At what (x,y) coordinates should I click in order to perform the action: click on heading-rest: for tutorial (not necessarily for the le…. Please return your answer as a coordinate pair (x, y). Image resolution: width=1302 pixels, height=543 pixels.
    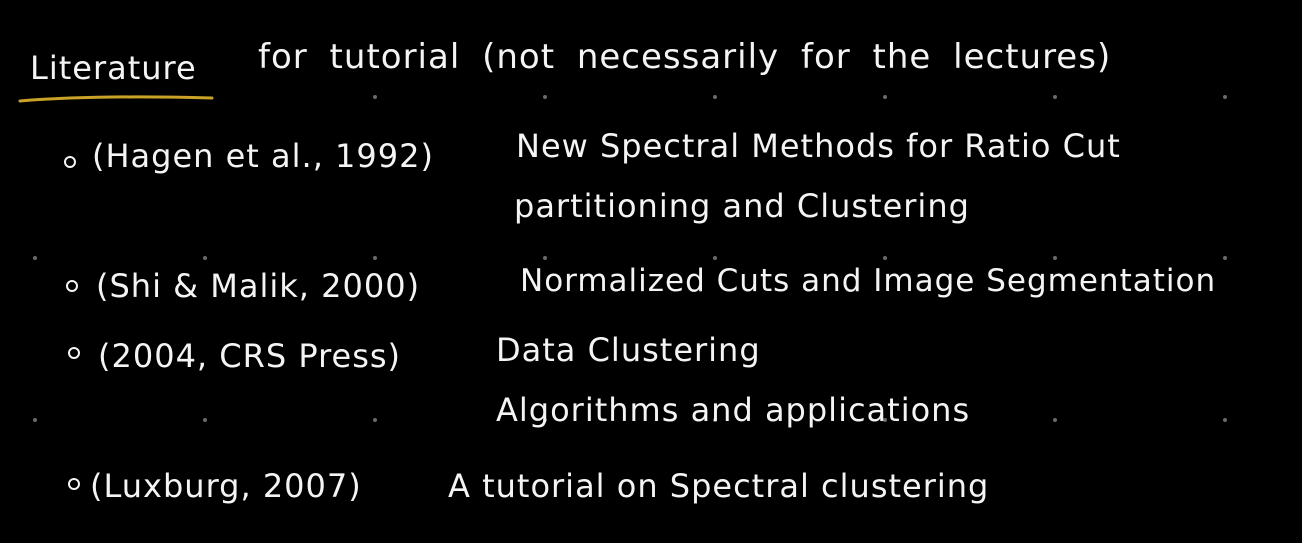
    Looking at the image, I should click on (685, 57).